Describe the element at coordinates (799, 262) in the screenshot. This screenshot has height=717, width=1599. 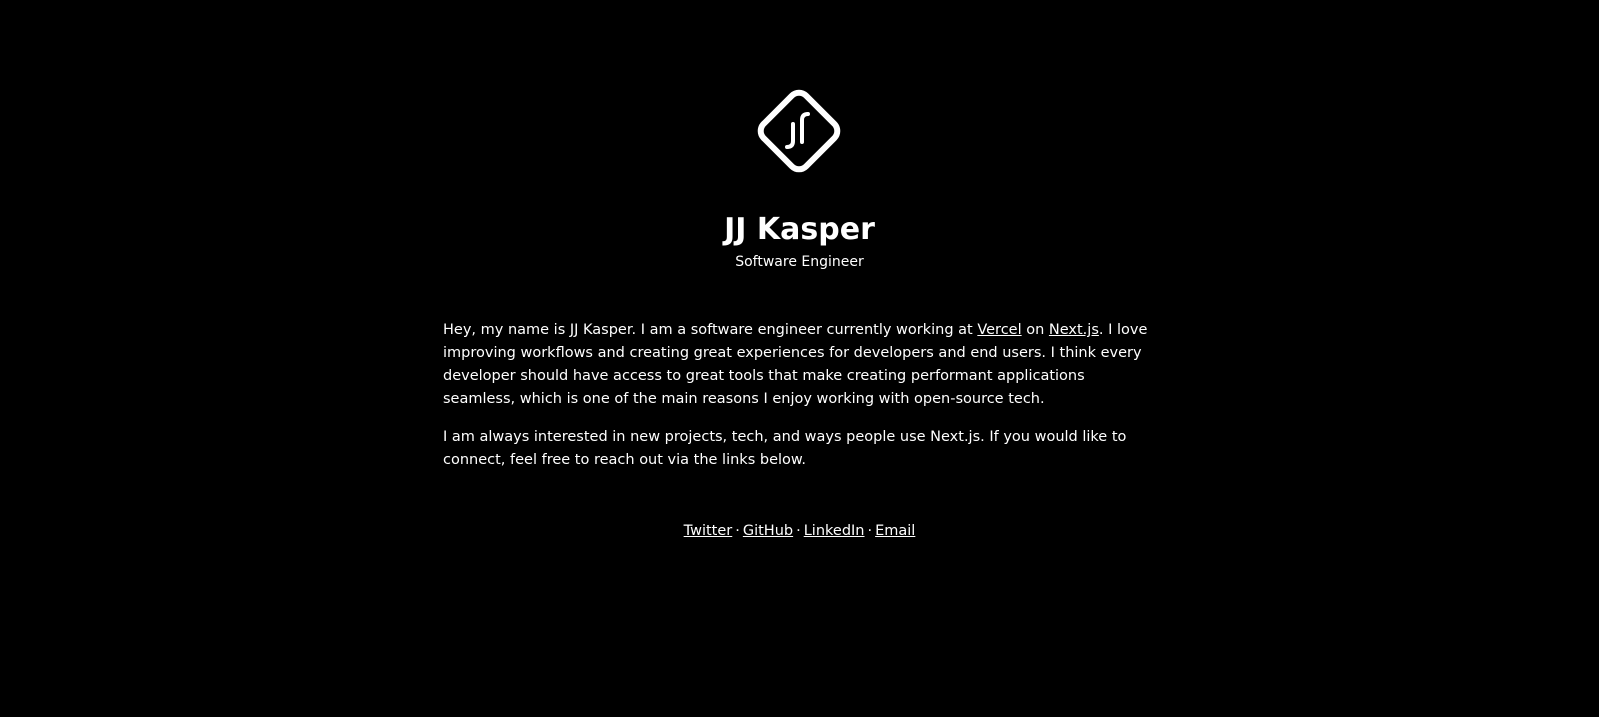
I see `job-title: Software Engineer` at that location.